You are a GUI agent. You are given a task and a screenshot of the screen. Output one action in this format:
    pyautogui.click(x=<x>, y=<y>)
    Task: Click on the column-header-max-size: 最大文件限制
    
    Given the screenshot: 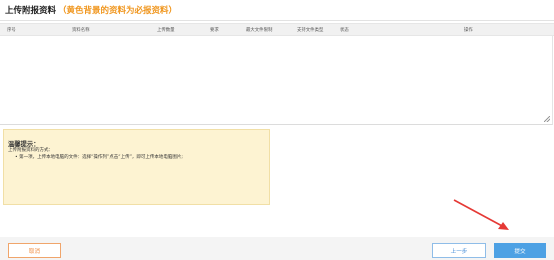 What is the action you would take?
    pyautogui.click(x=259, y=30)
    